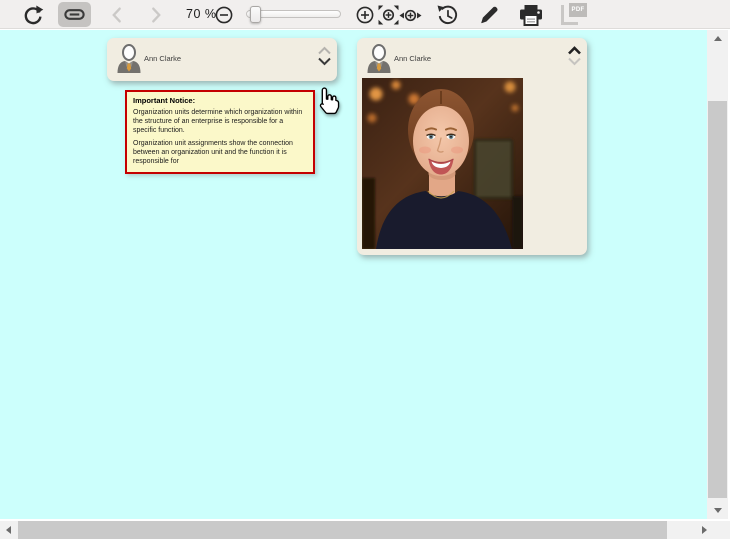 The image size is (730, 539). Describe the element at coordinates (324, 61) in the screenshot. I see `collapse-down-button chevron-down-icon` at that location.